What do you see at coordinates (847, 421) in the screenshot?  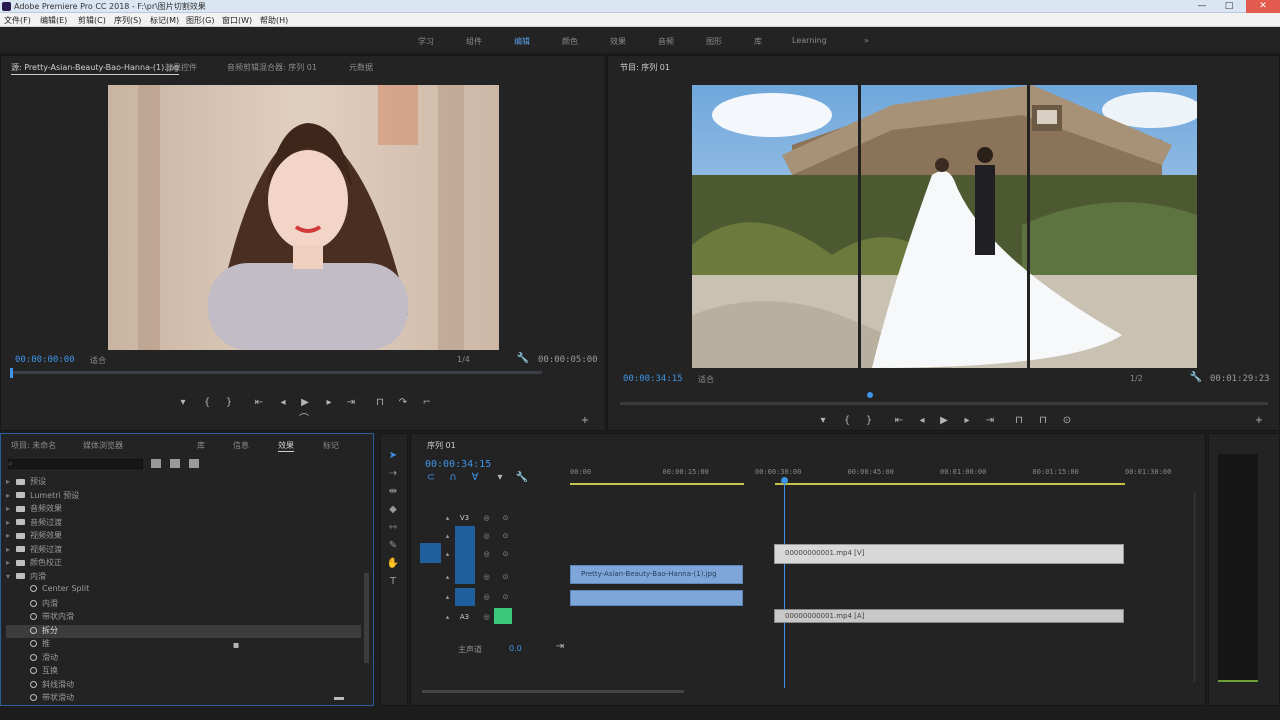 I see `program-mark-in-icon: {` at bounding box center [847, 421].